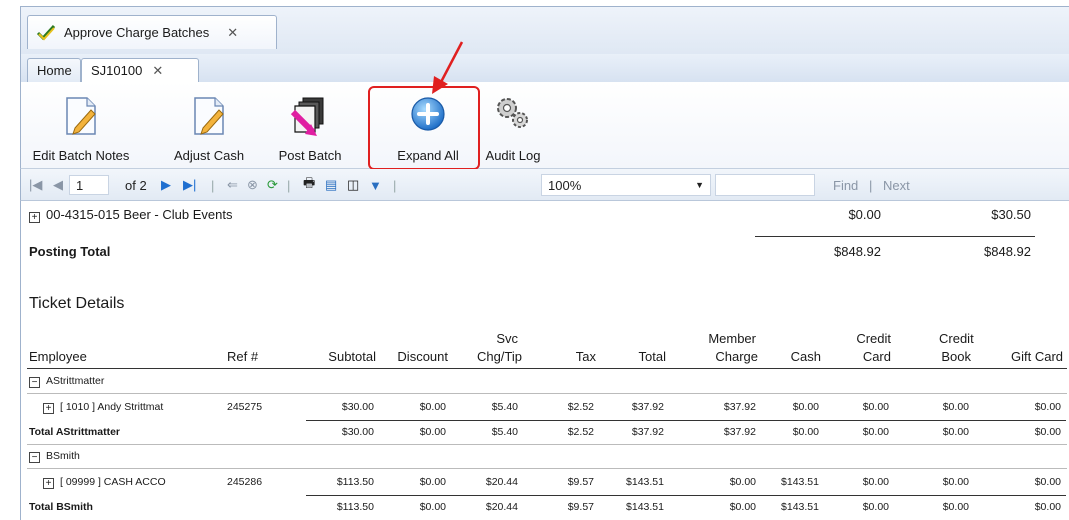 This screenshot has height=520, width=1069. What do you see at coordinates (742, 507) in the screenshot?
I see `cell-member: $0.00` at bounding box center [742, 507].